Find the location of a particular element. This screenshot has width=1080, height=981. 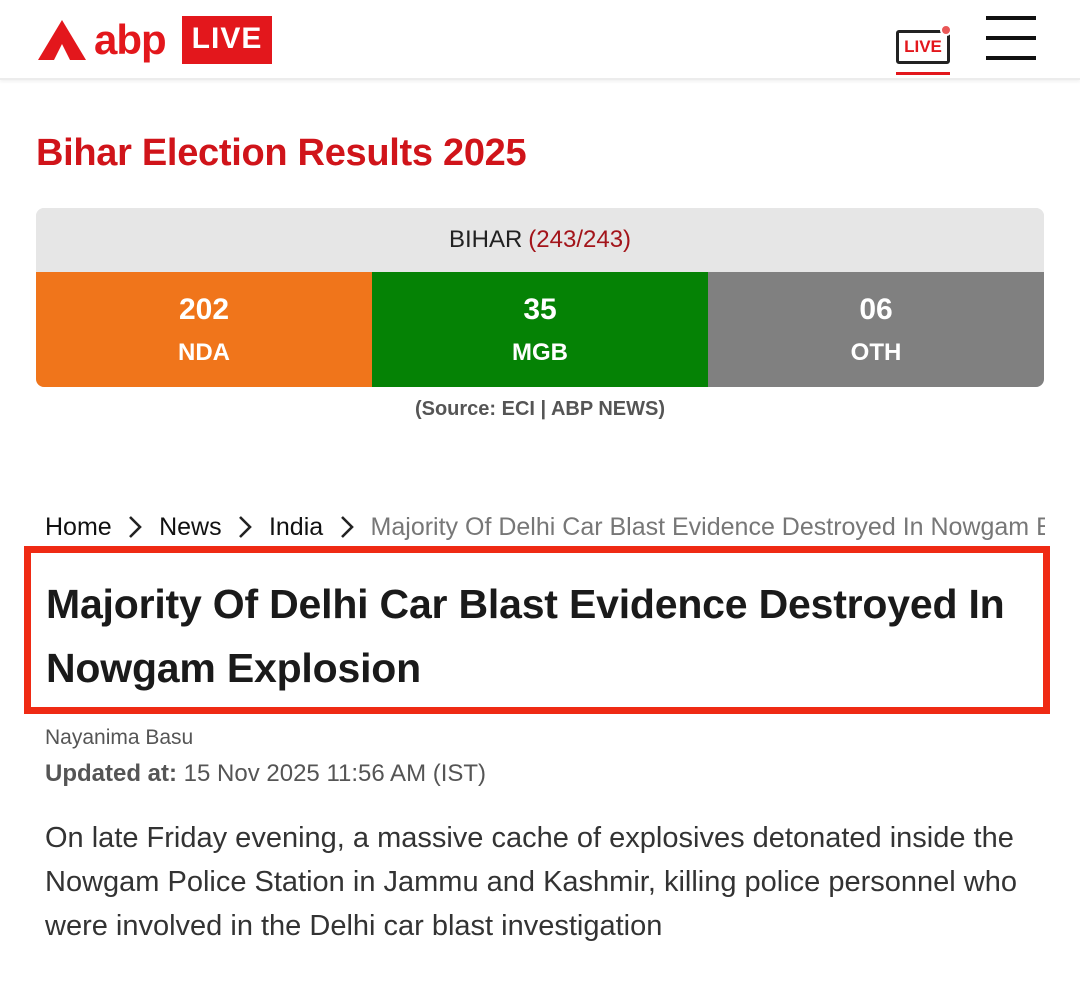

live-tv-label: LIVE is located at coordinates (923, 46).